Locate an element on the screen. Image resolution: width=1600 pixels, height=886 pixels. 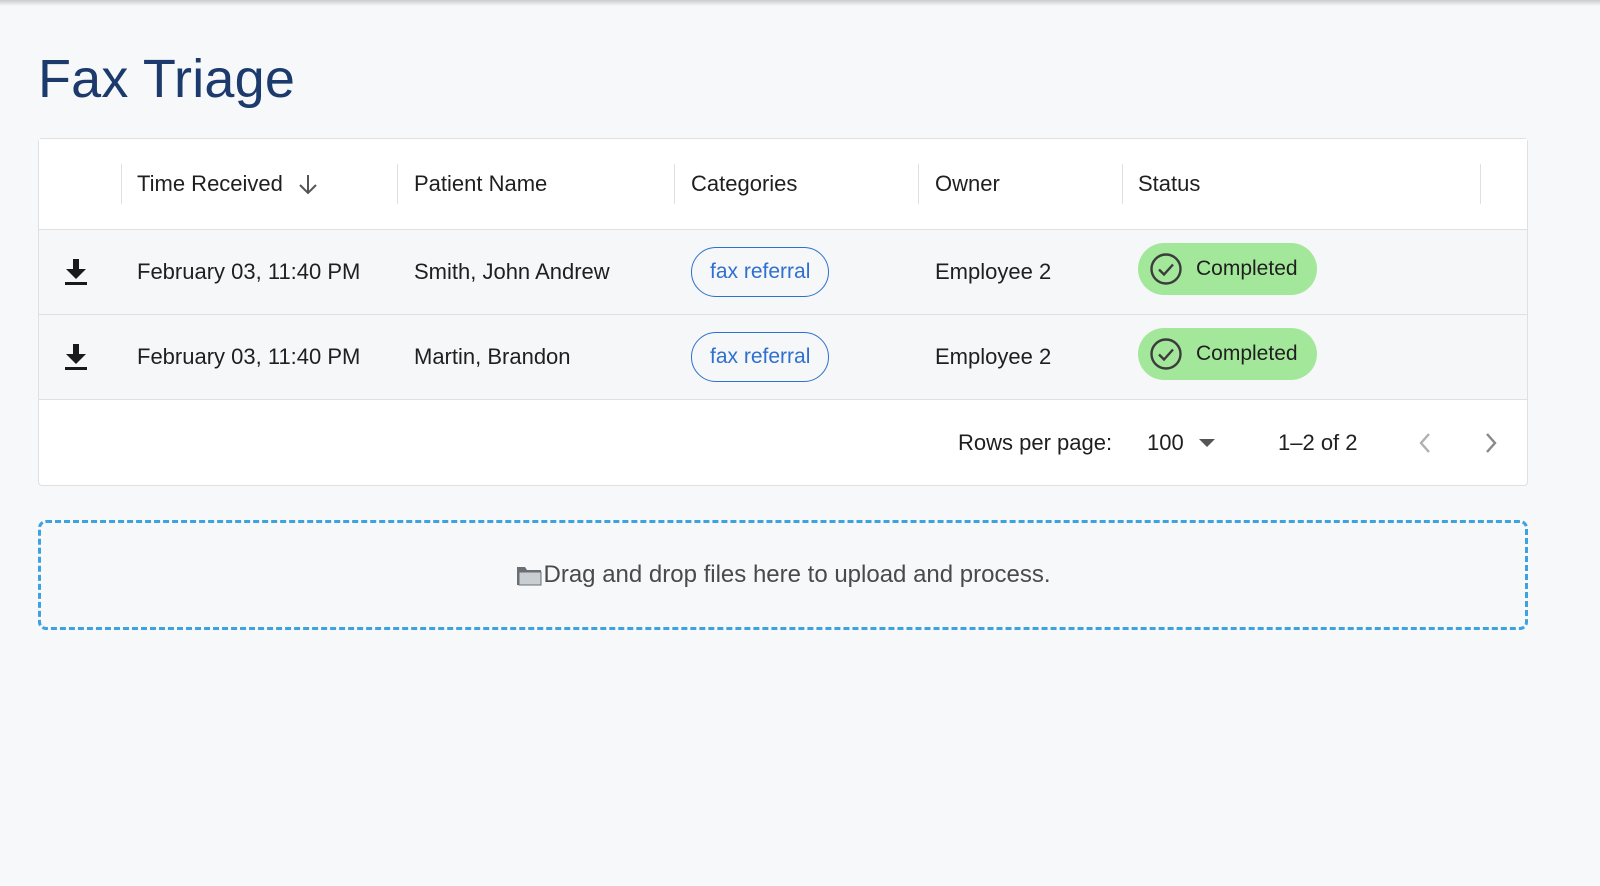
column-header-label: Owner is located at coordinates (967, 183).